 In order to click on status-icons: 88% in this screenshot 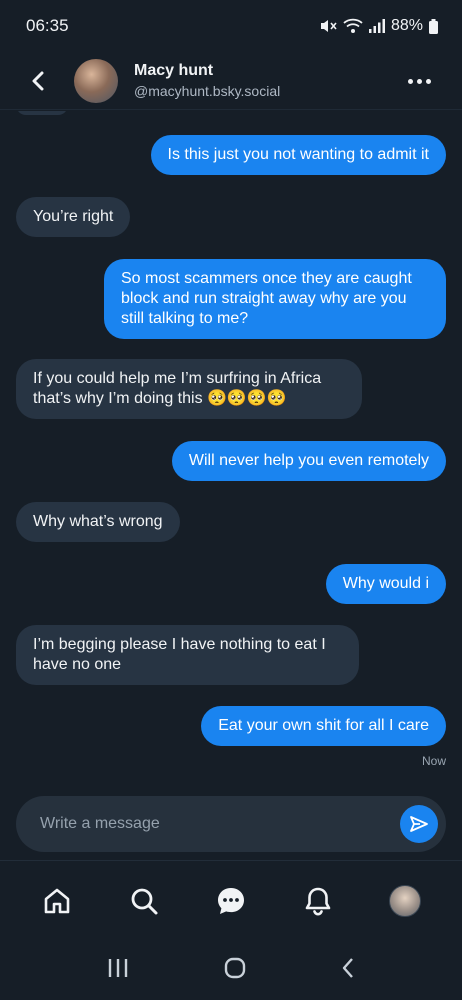, I will do `click(378, 26)`.